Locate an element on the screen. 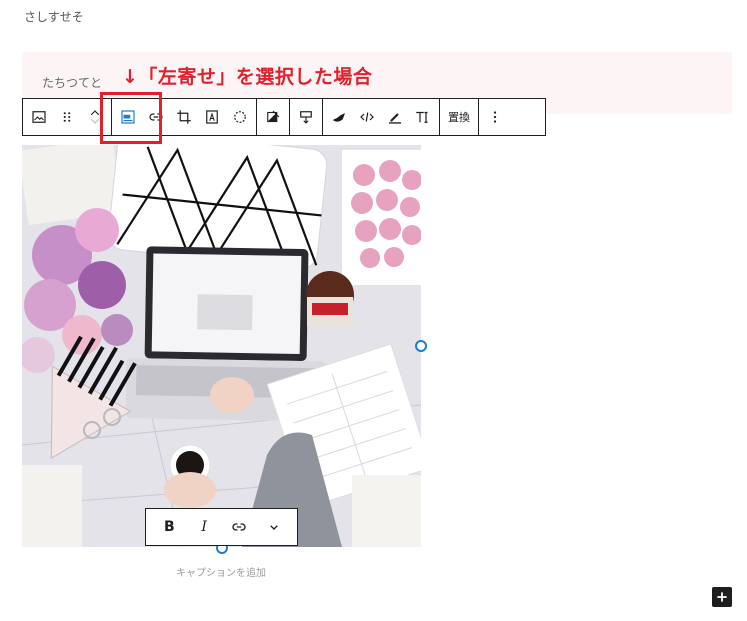 Image resolution: width=747 pixels, height=621 pixels. text-format-button is located at coordinates (423, 117).